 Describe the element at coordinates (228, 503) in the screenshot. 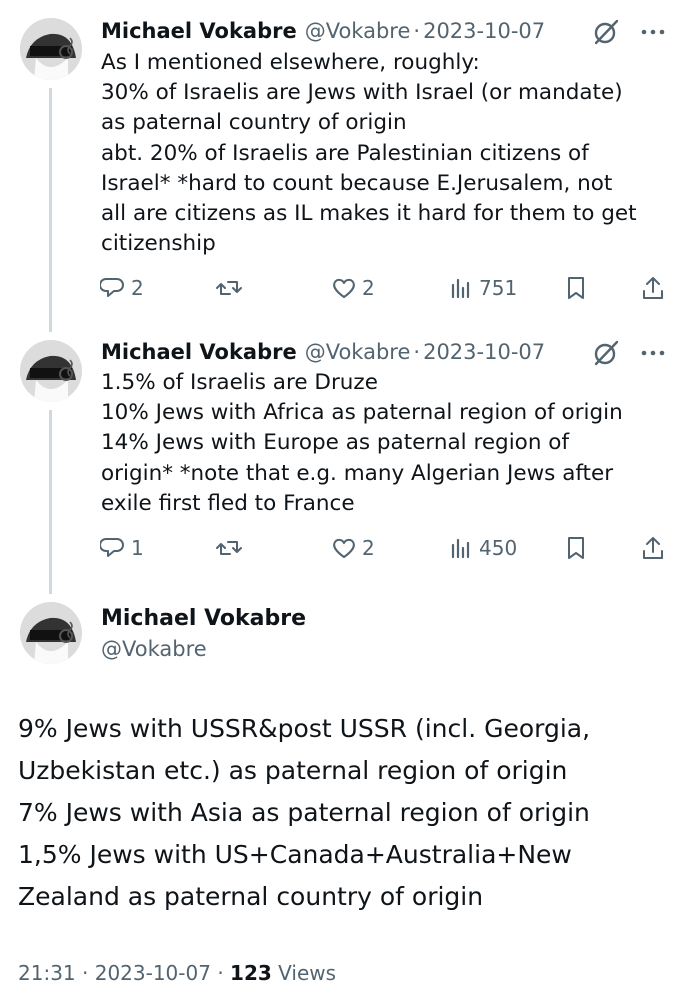

I see `tweet-line: exile first fled to France` at that location.